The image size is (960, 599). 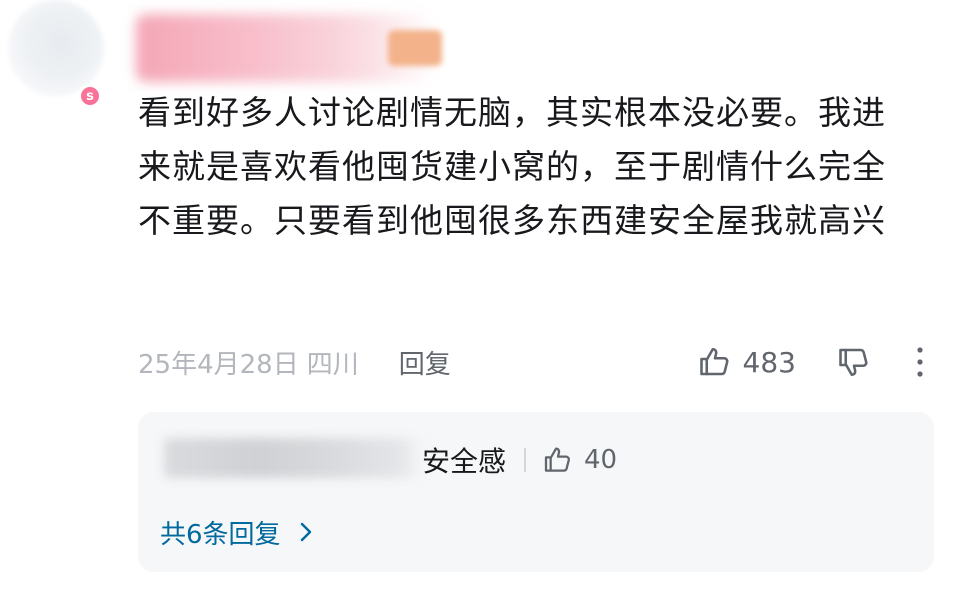 What do you see at coordinates (415, 48) in the screenshot?
I see `level-badge: 5` at bounding box center [415, 48].